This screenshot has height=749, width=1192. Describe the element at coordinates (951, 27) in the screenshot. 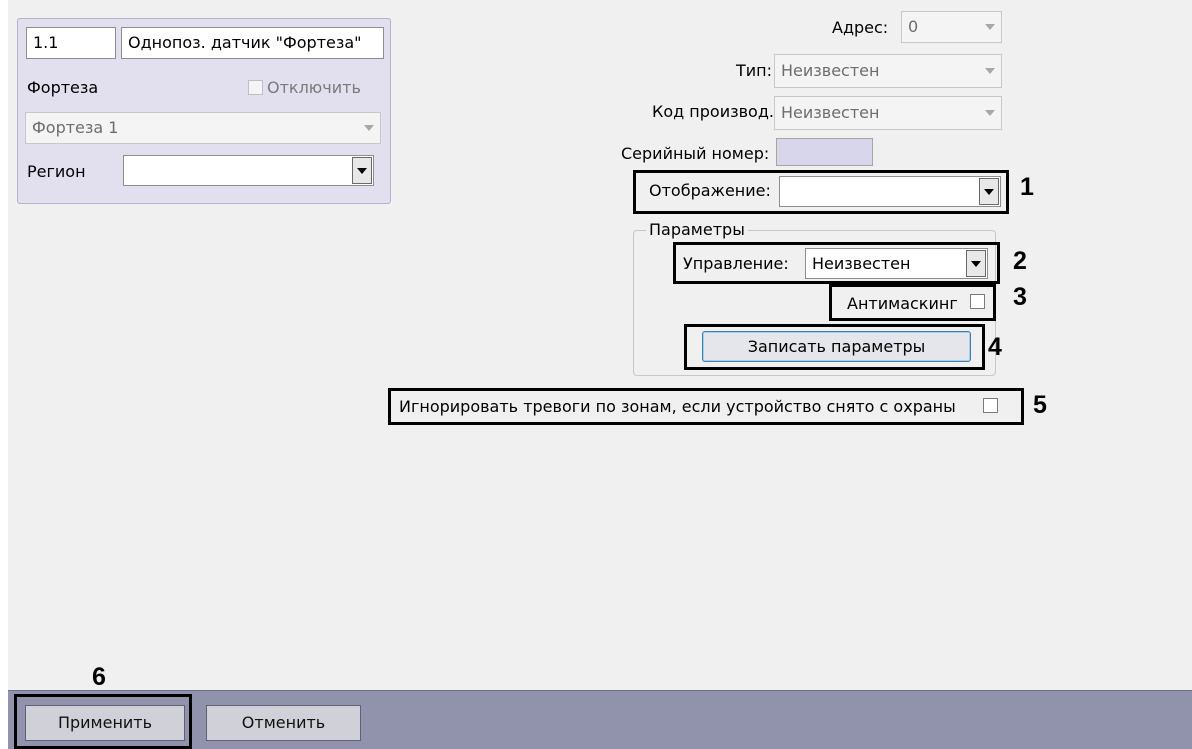

I see `address-select: 0` at that location.